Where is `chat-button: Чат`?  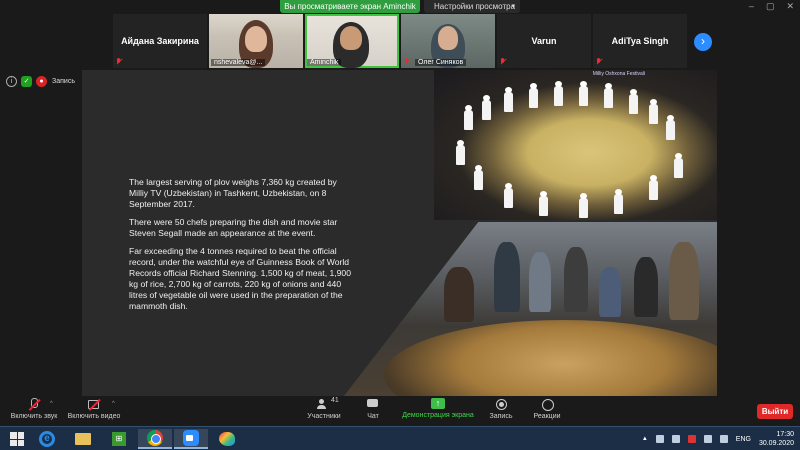
chat-button: Чат is located at coordinates (373, 409).